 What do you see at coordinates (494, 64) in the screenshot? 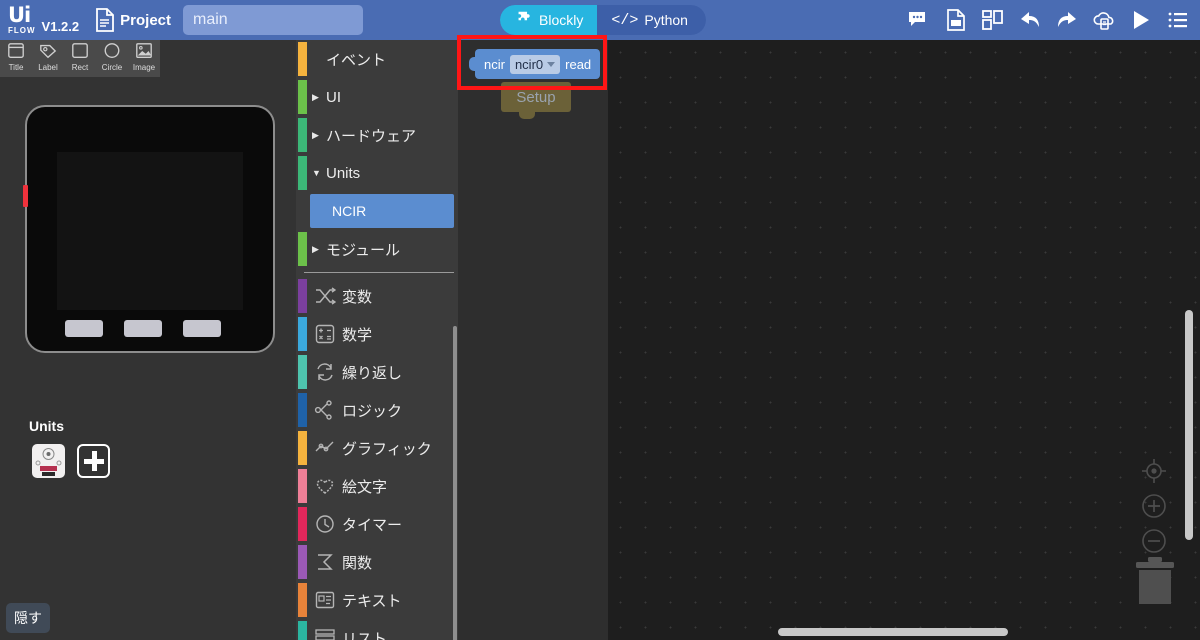
I see `ncir-block-prefix: ncir` at bounding box center [494, 64].